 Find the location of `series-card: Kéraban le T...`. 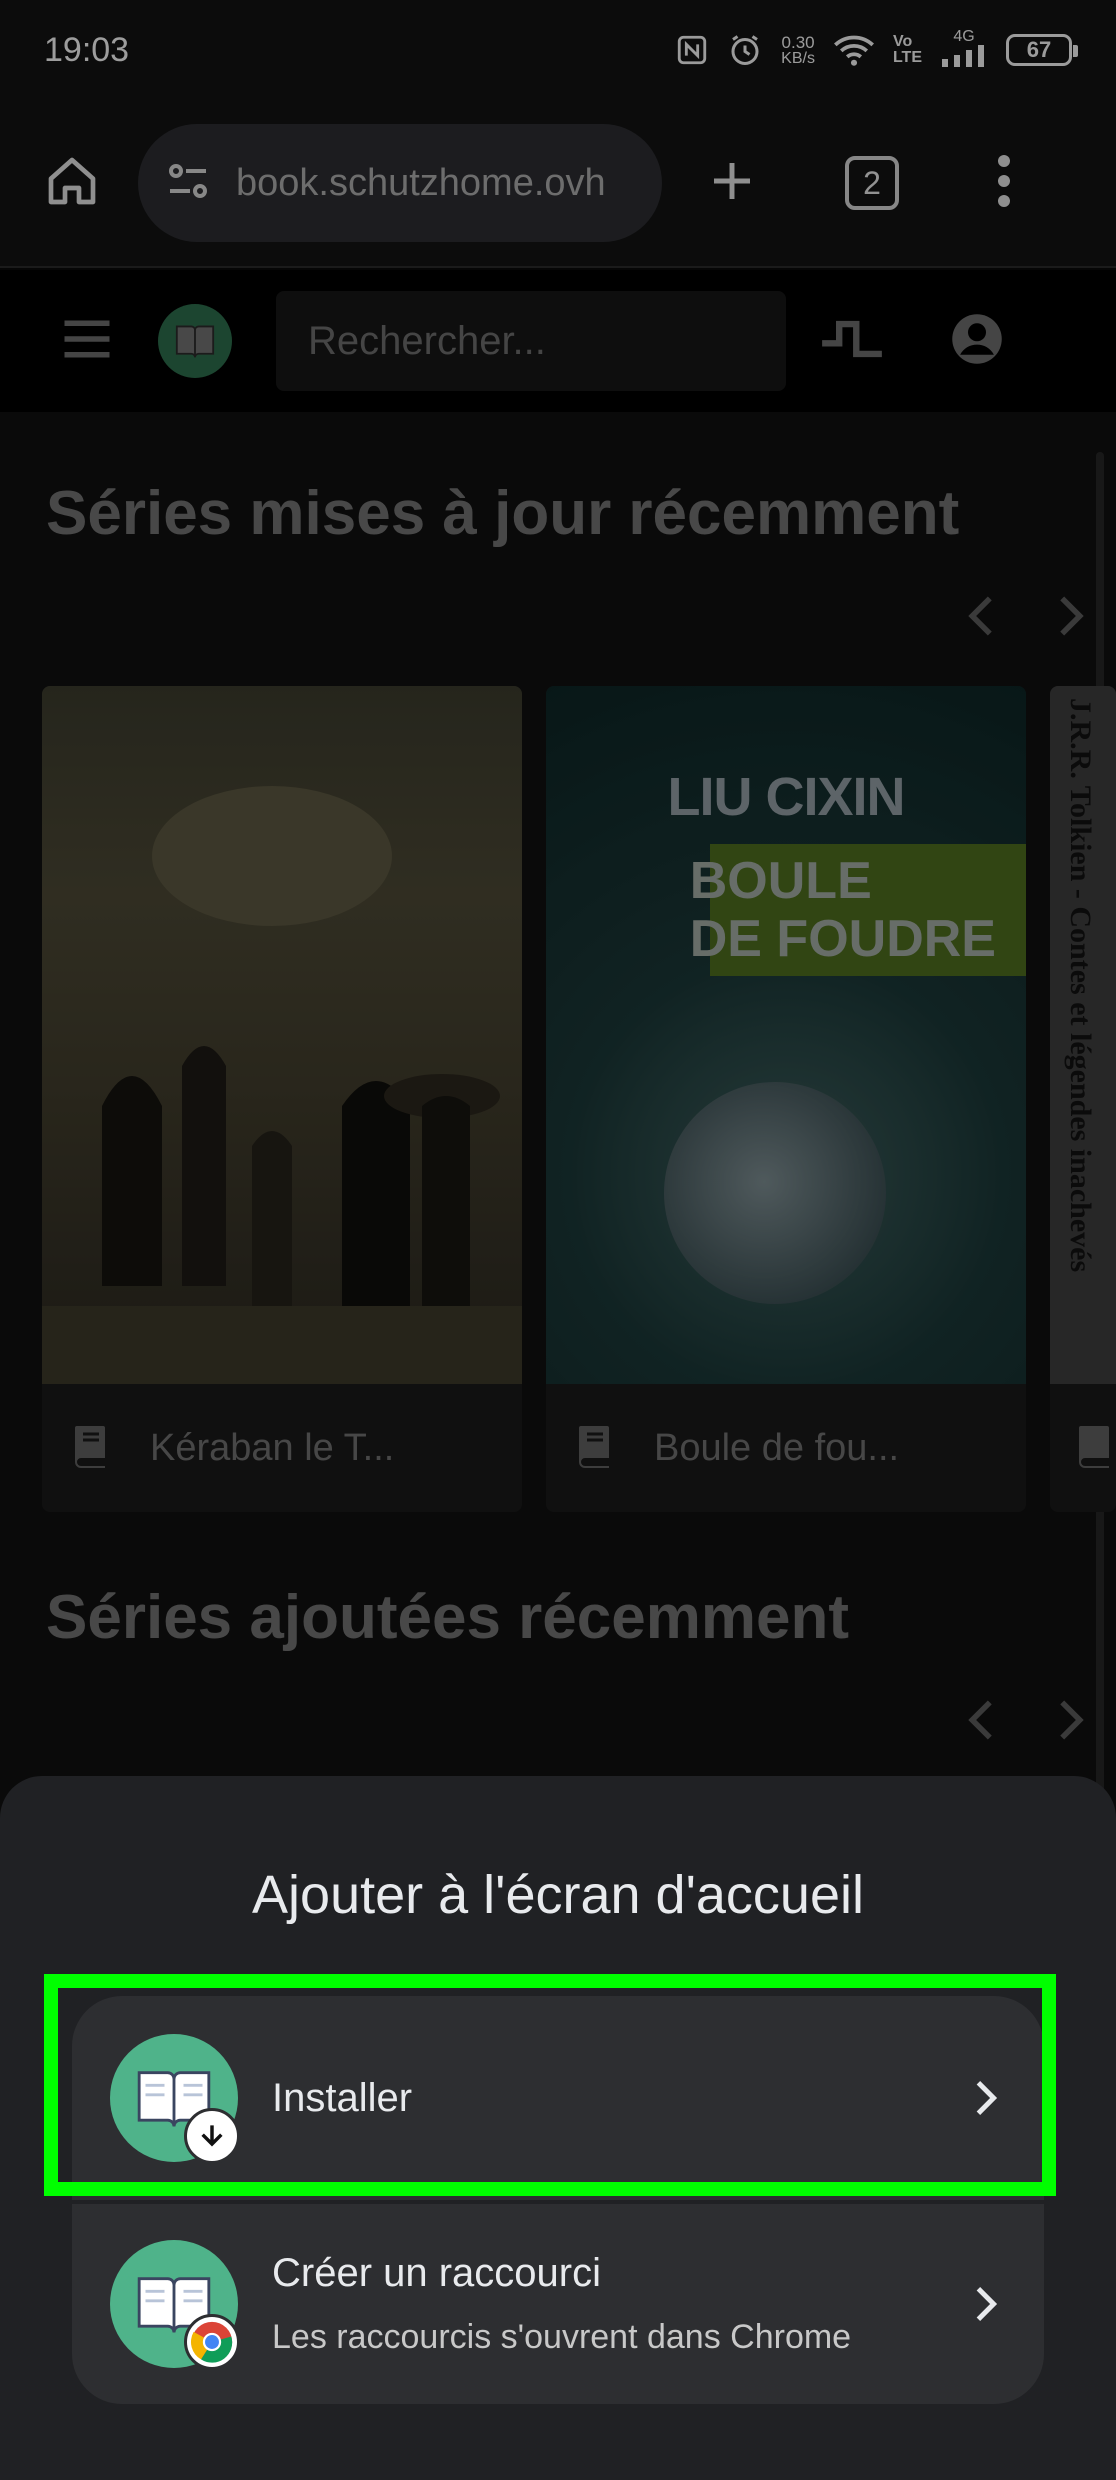

series-card: Kéraban le T... is located at coordinates (282, 1099).